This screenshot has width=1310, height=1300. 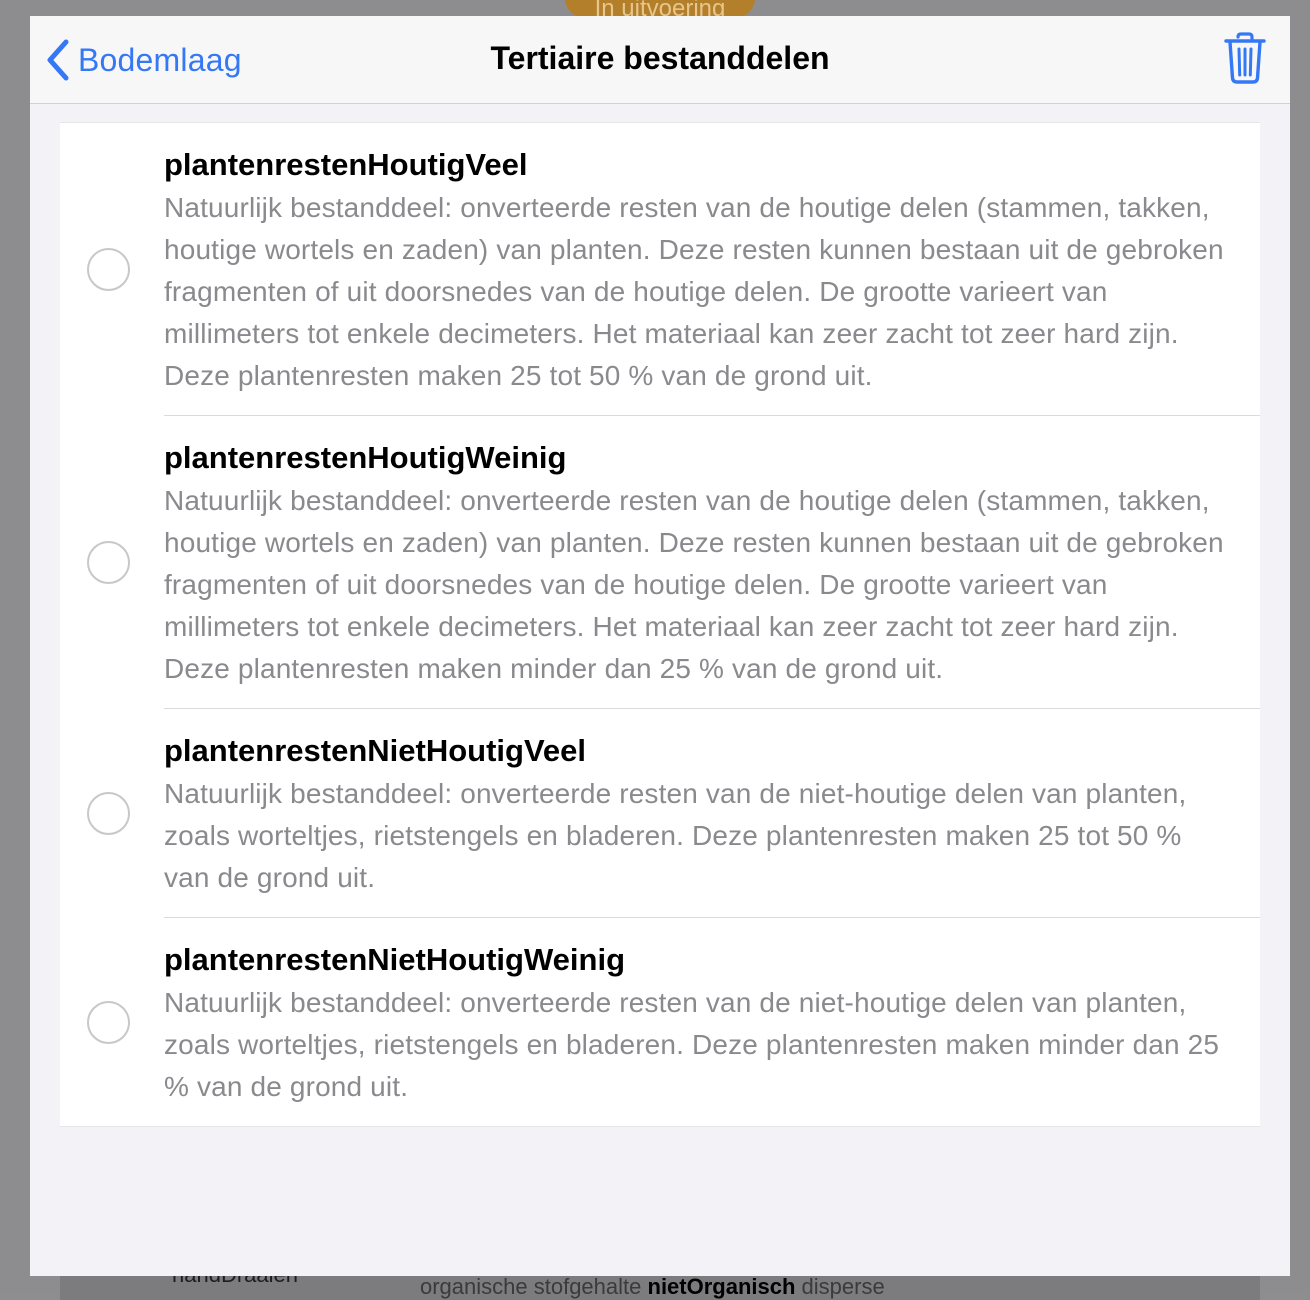 I want to click on trash-icon, so click(x=1245, y=60).